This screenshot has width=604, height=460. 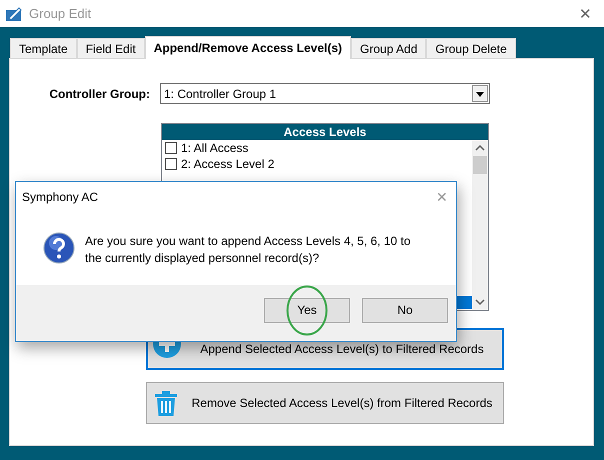 What do you see at coordinates (307, 310) in the screenshot?
I see `dialog-button: Yes` at bounding box center [307, 310].